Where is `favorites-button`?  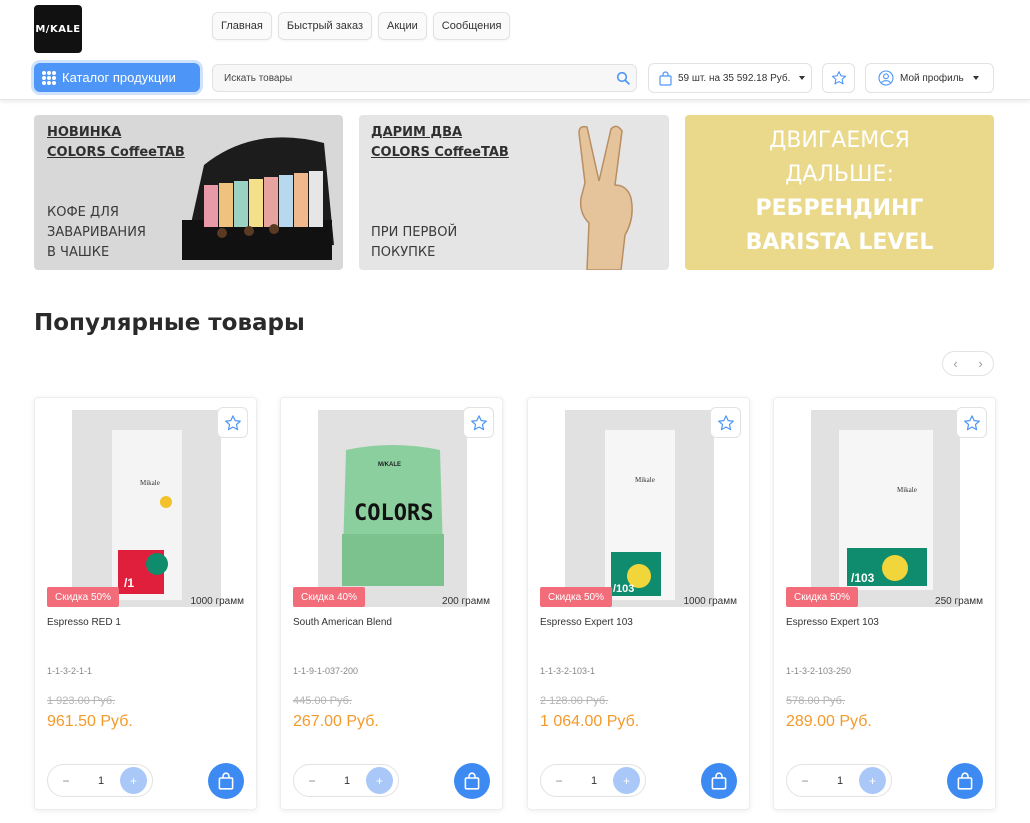 favorites-button is located at coordinates (838, 78).